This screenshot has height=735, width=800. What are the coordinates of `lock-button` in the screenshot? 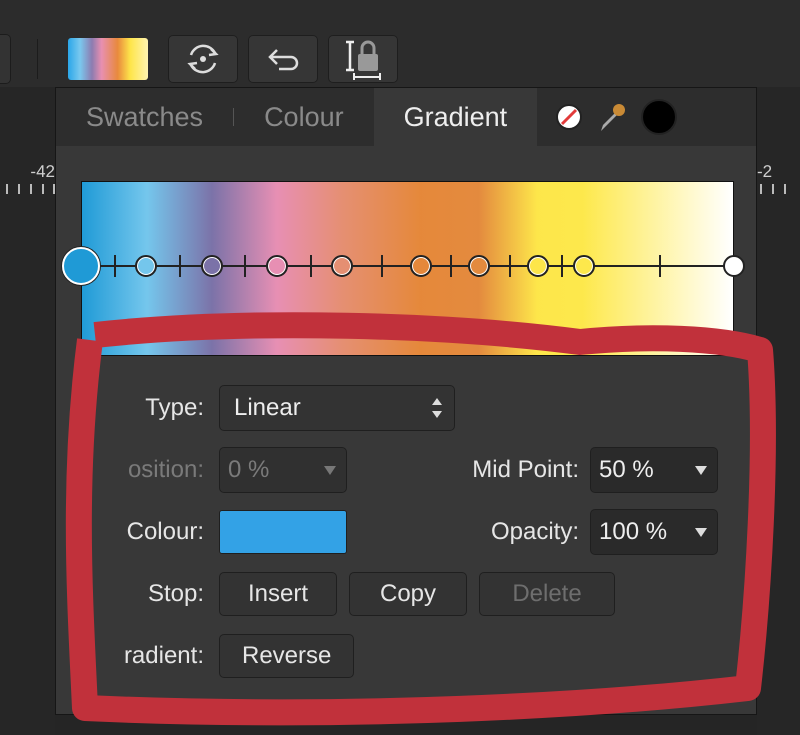 It's located at (363, 58).